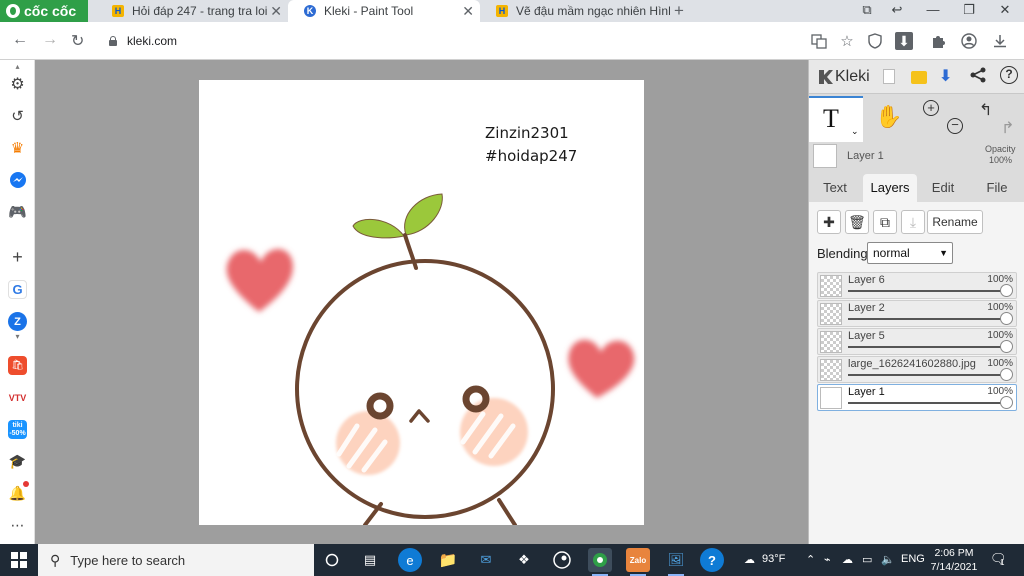 The image size is (1024, 576). Describe the element at coordinates (1000, 41) in the screenshot. I see `downloads-icon` at that location.